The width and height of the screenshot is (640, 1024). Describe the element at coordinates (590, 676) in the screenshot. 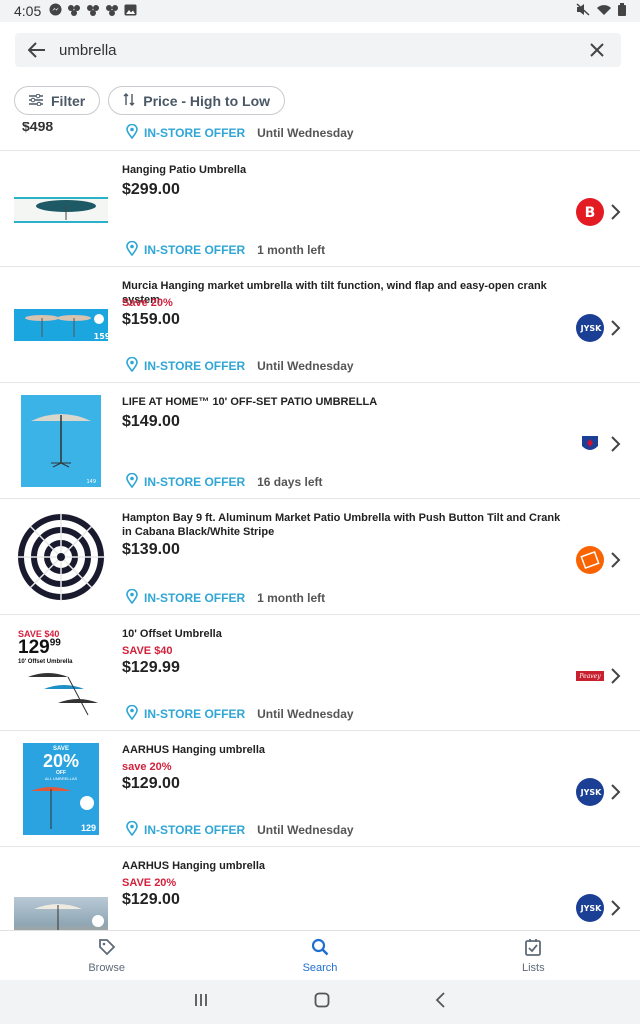

I see `peavey-mart-logo: Peavey` at that location.